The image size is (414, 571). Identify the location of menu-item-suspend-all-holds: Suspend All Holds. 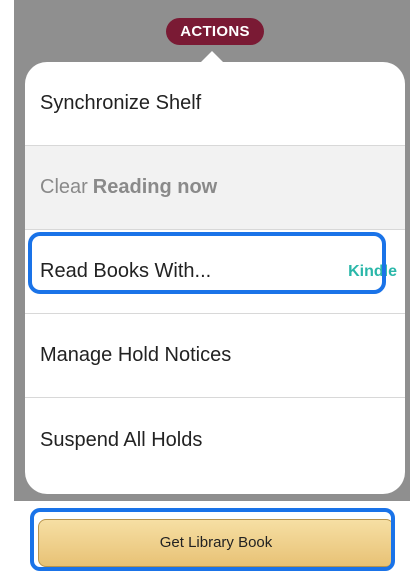
(215, 440).